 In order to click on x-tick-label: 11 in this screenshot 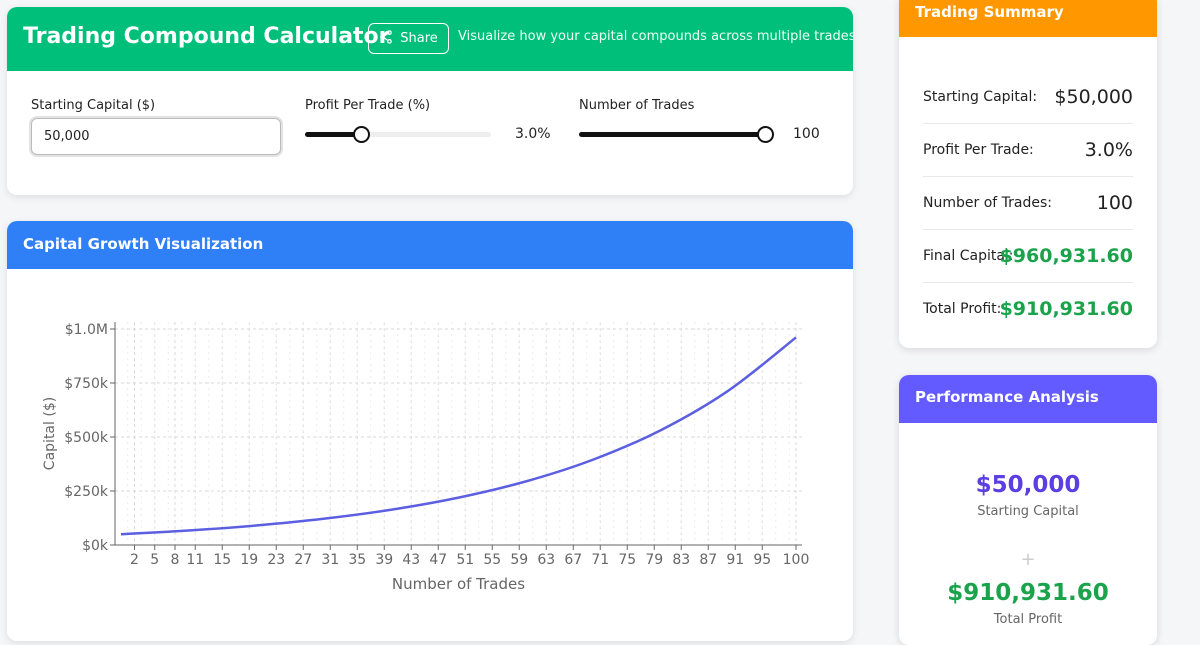, I will do `click(195, 560)`.